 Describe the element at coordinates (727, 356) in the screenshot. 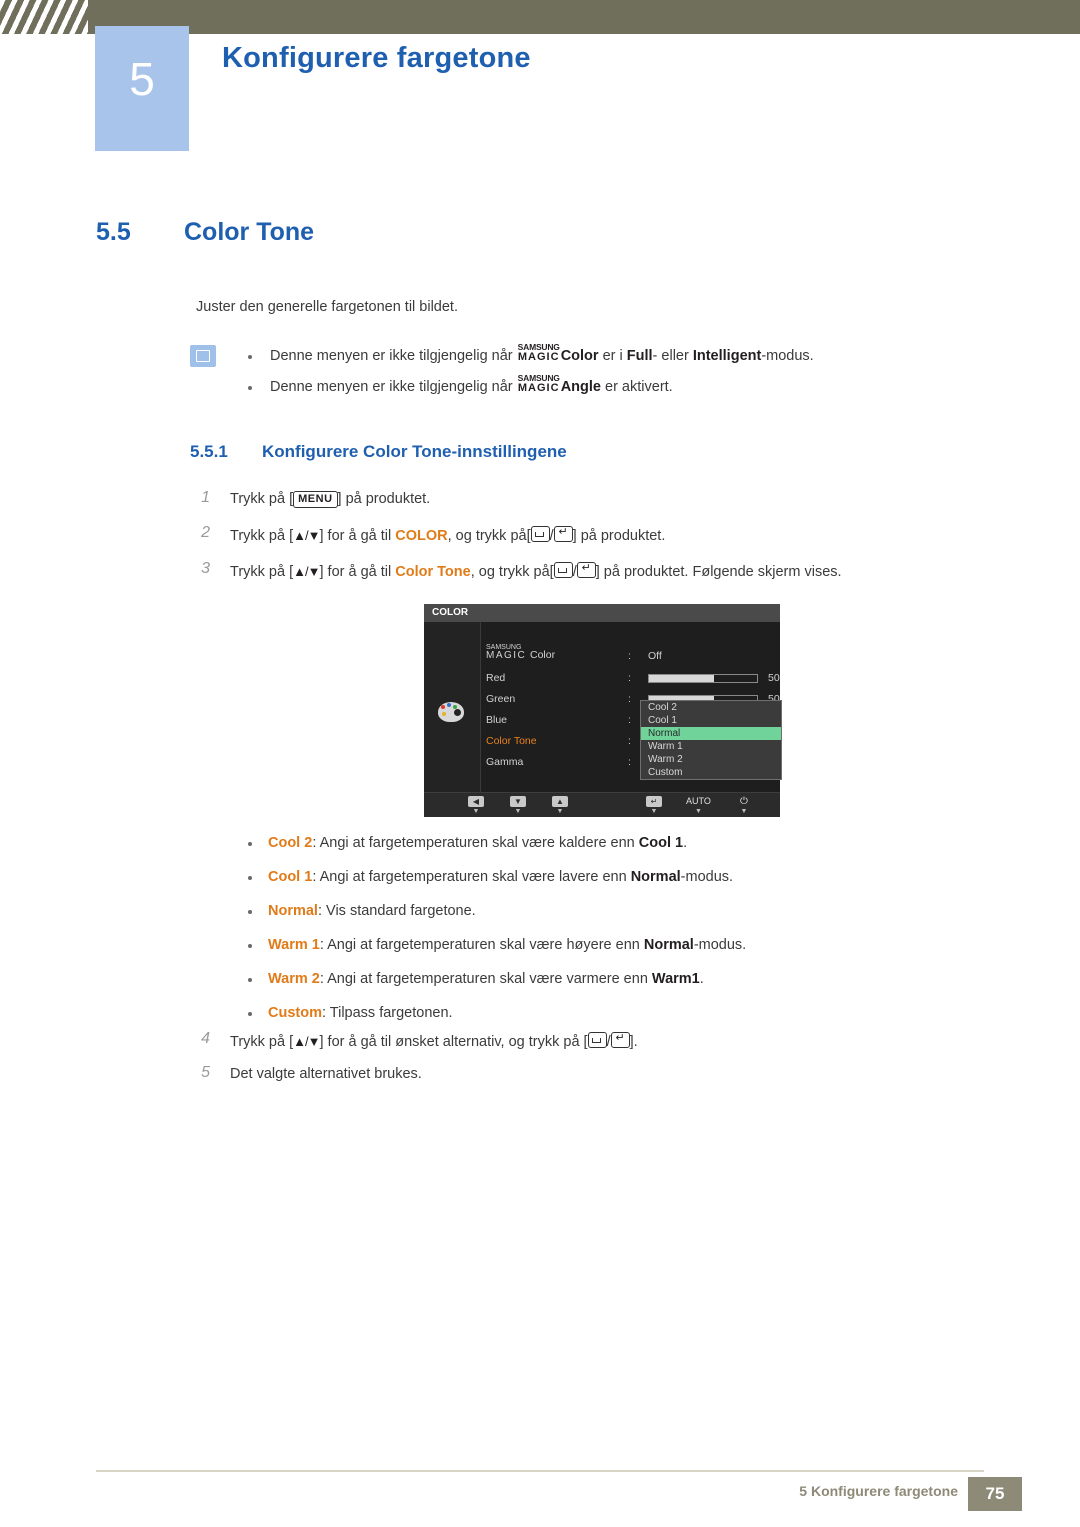

I see `note-bold-intelligent: Intelligent` at that location.